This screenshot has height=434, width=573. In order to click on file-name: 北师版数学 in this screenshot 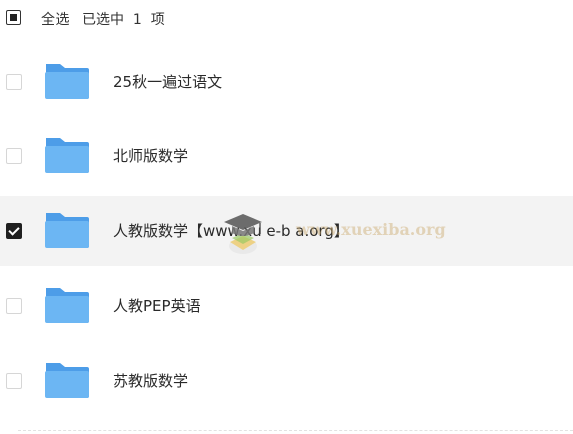, I will do `click(150, 155)`.